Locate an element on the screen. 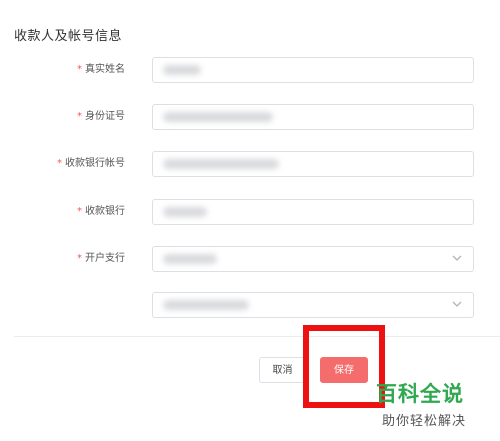 The image size is (500, 441). cancel-button: 取消 is located at coordinates (282, 370).